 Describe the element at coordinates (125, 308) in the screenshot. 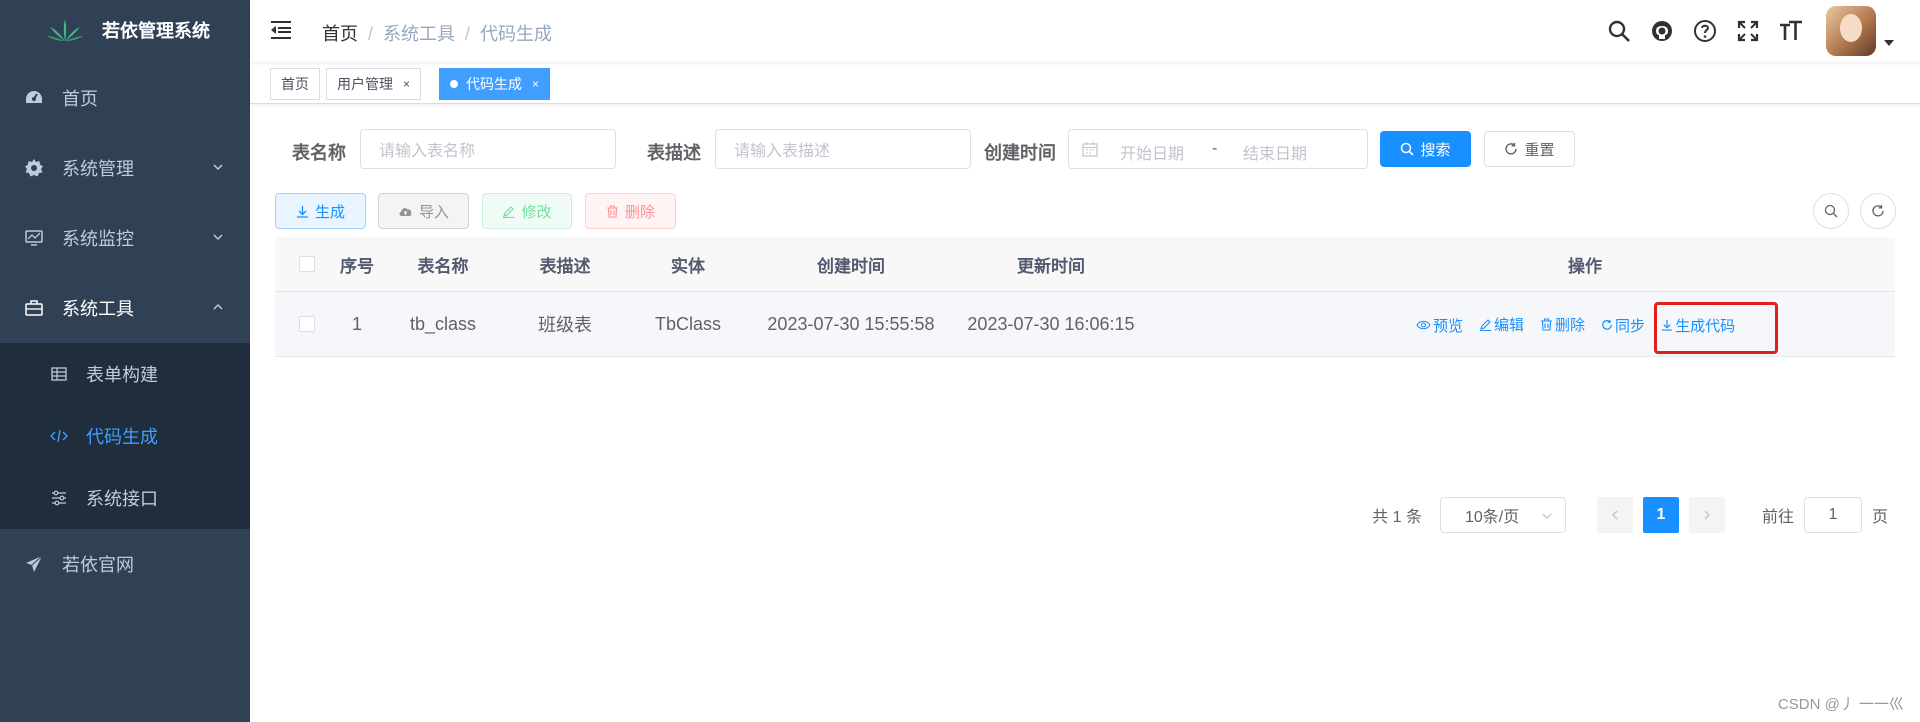

I see `menu-item-system-tools: 系统工具` at that location.